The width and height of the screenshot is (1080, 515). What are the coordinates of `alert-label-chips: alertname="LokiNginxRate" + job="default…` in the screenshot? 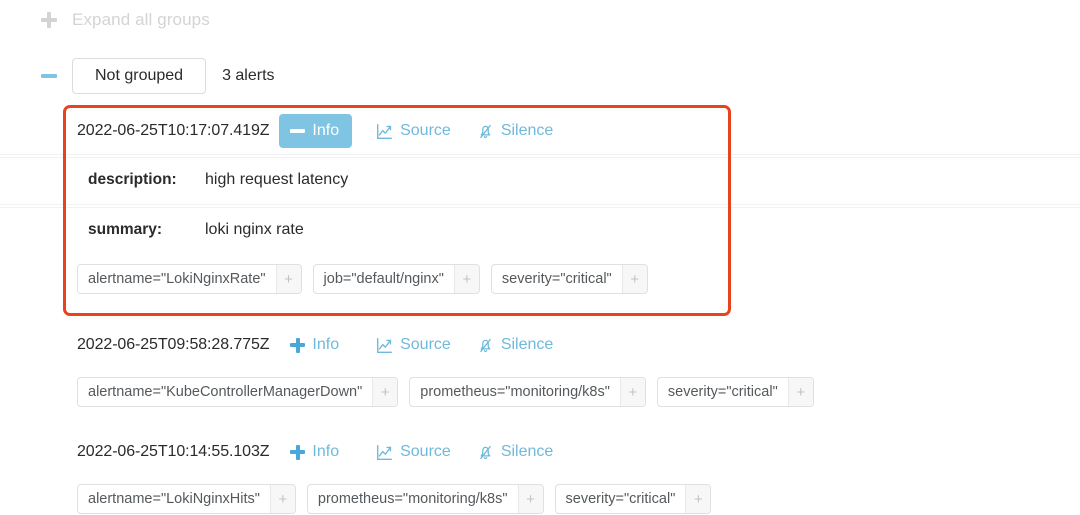 It's located at (540, 281).